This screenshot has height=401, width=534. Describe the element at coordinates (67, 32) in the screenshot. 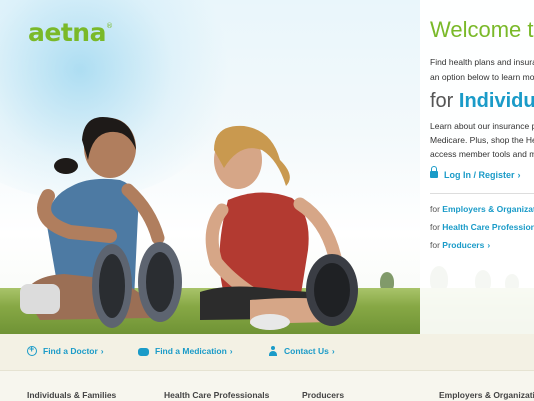

I see `logo-text: aetna` at that location.